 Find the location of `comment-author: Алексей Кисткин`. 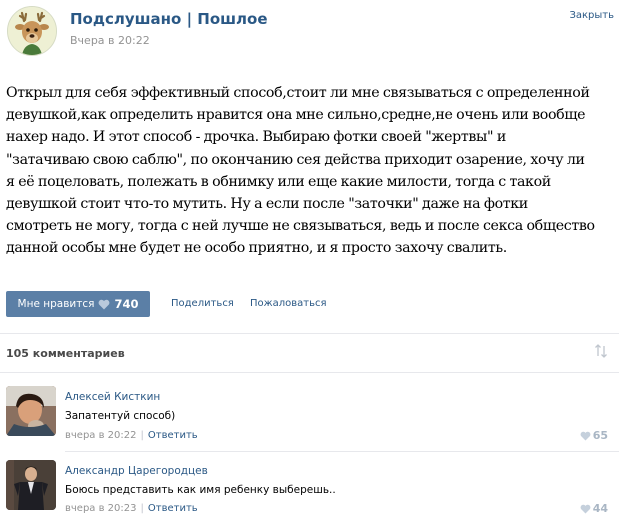

comment-author: Алексей Кисткин is located at coordinates (112, 397).